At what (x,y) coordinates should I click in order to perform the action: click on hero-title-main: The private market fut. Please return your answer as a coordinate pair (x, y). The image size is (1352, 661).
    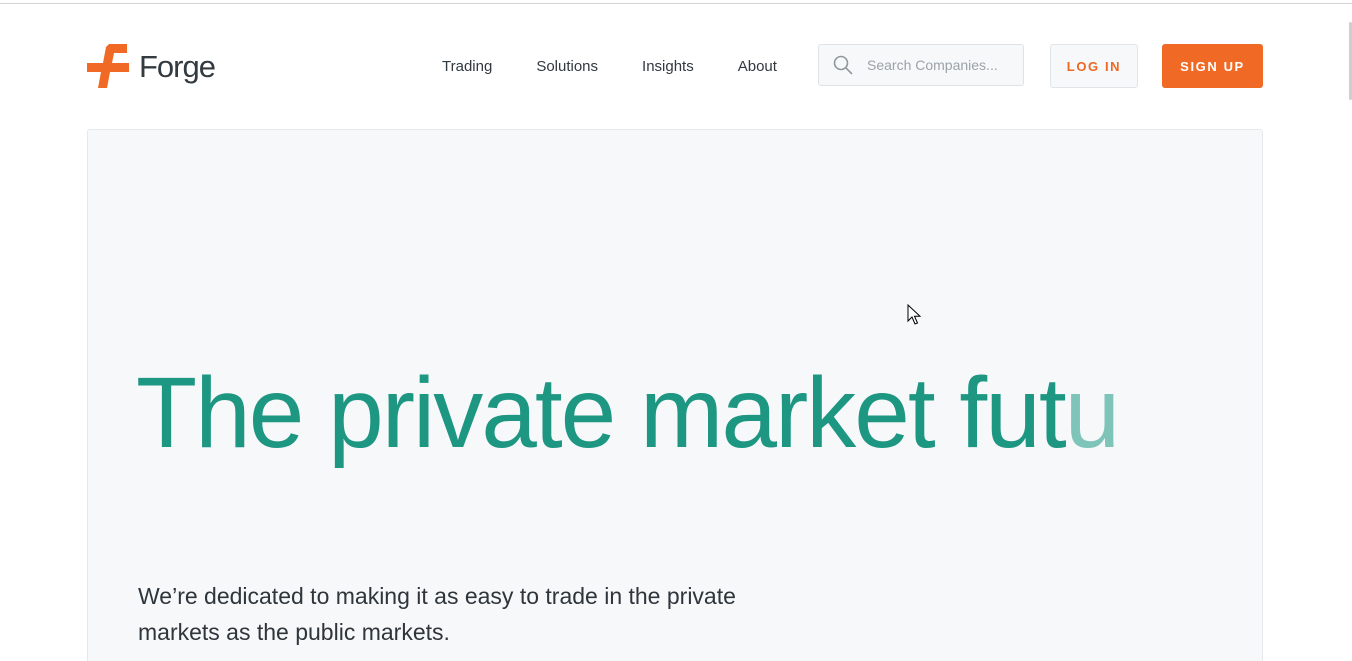
    Looking at the image, I should click on (601, 413).